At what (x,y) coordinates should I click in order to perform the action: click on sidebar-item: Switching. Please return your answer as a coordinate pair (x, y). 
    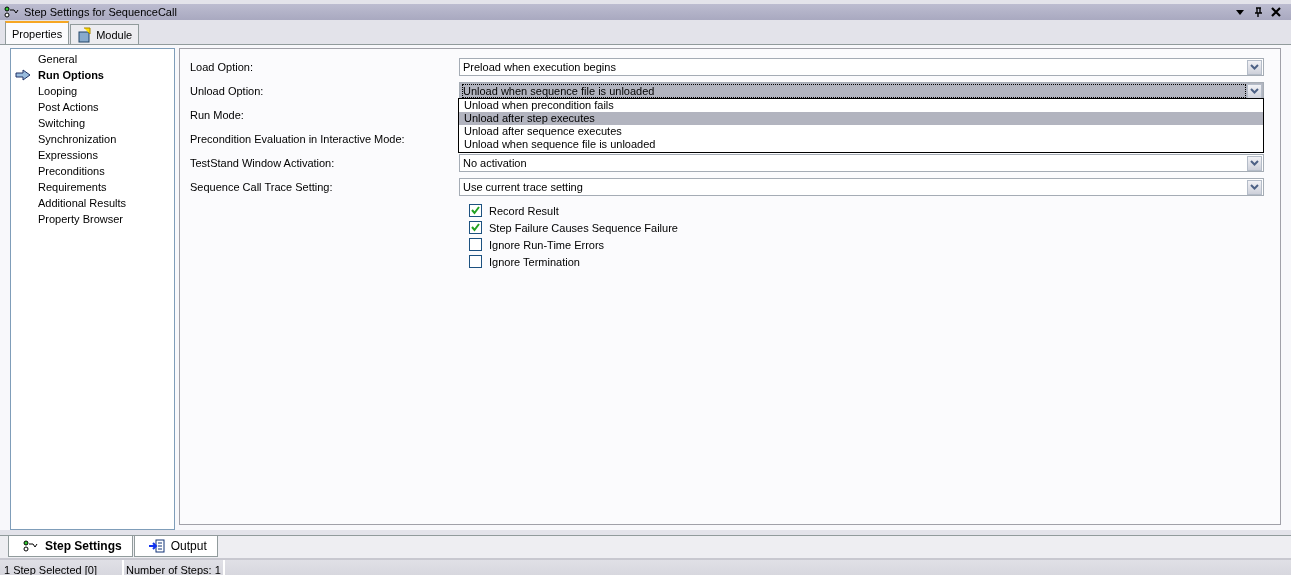
    Looking at the image, I should click on (62, 123).